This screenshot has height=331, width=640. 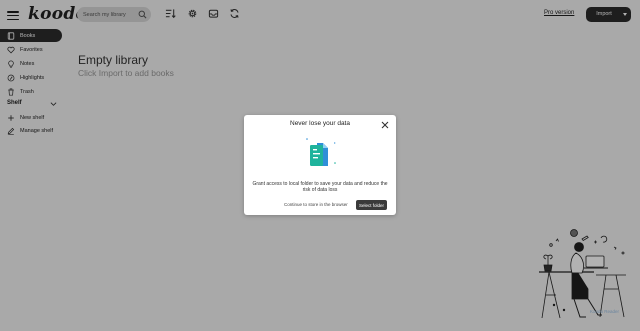 I want to click on select-folder-button: Select folder, so click(x=371, y=205).